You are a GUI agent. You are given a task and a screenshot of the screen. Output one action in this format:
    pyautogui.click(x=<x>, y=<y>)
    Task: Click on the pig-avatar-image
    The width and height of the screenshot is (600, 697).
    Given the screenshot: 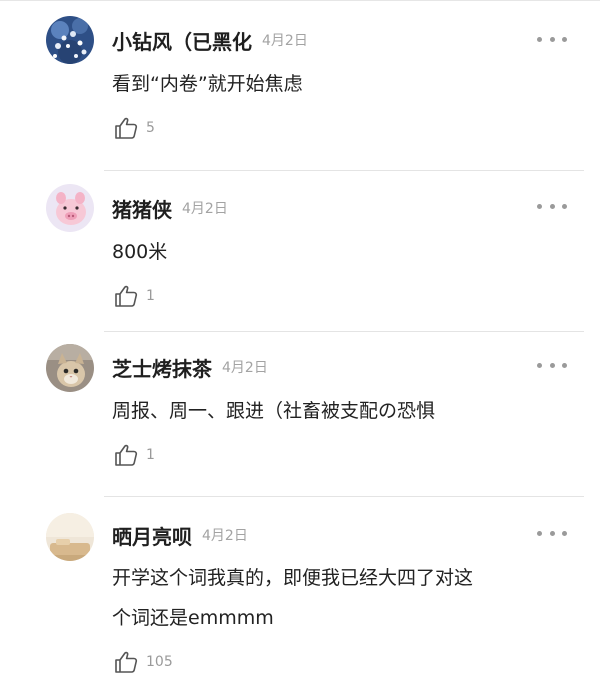 What is the action you would take?
    pyautogui.click(x=70, y=208)
    